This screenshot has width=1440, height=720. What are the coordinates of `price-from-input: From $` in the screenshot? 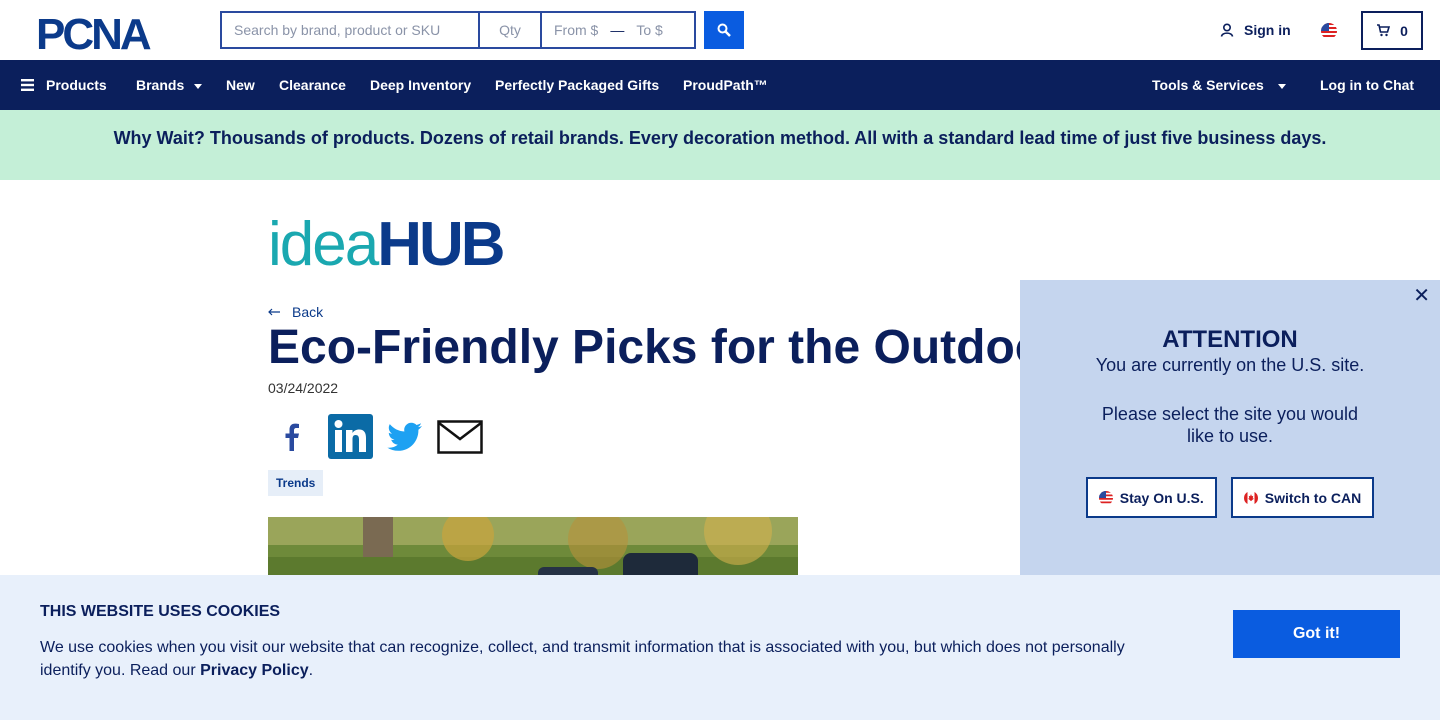 It's located at (576, 30).